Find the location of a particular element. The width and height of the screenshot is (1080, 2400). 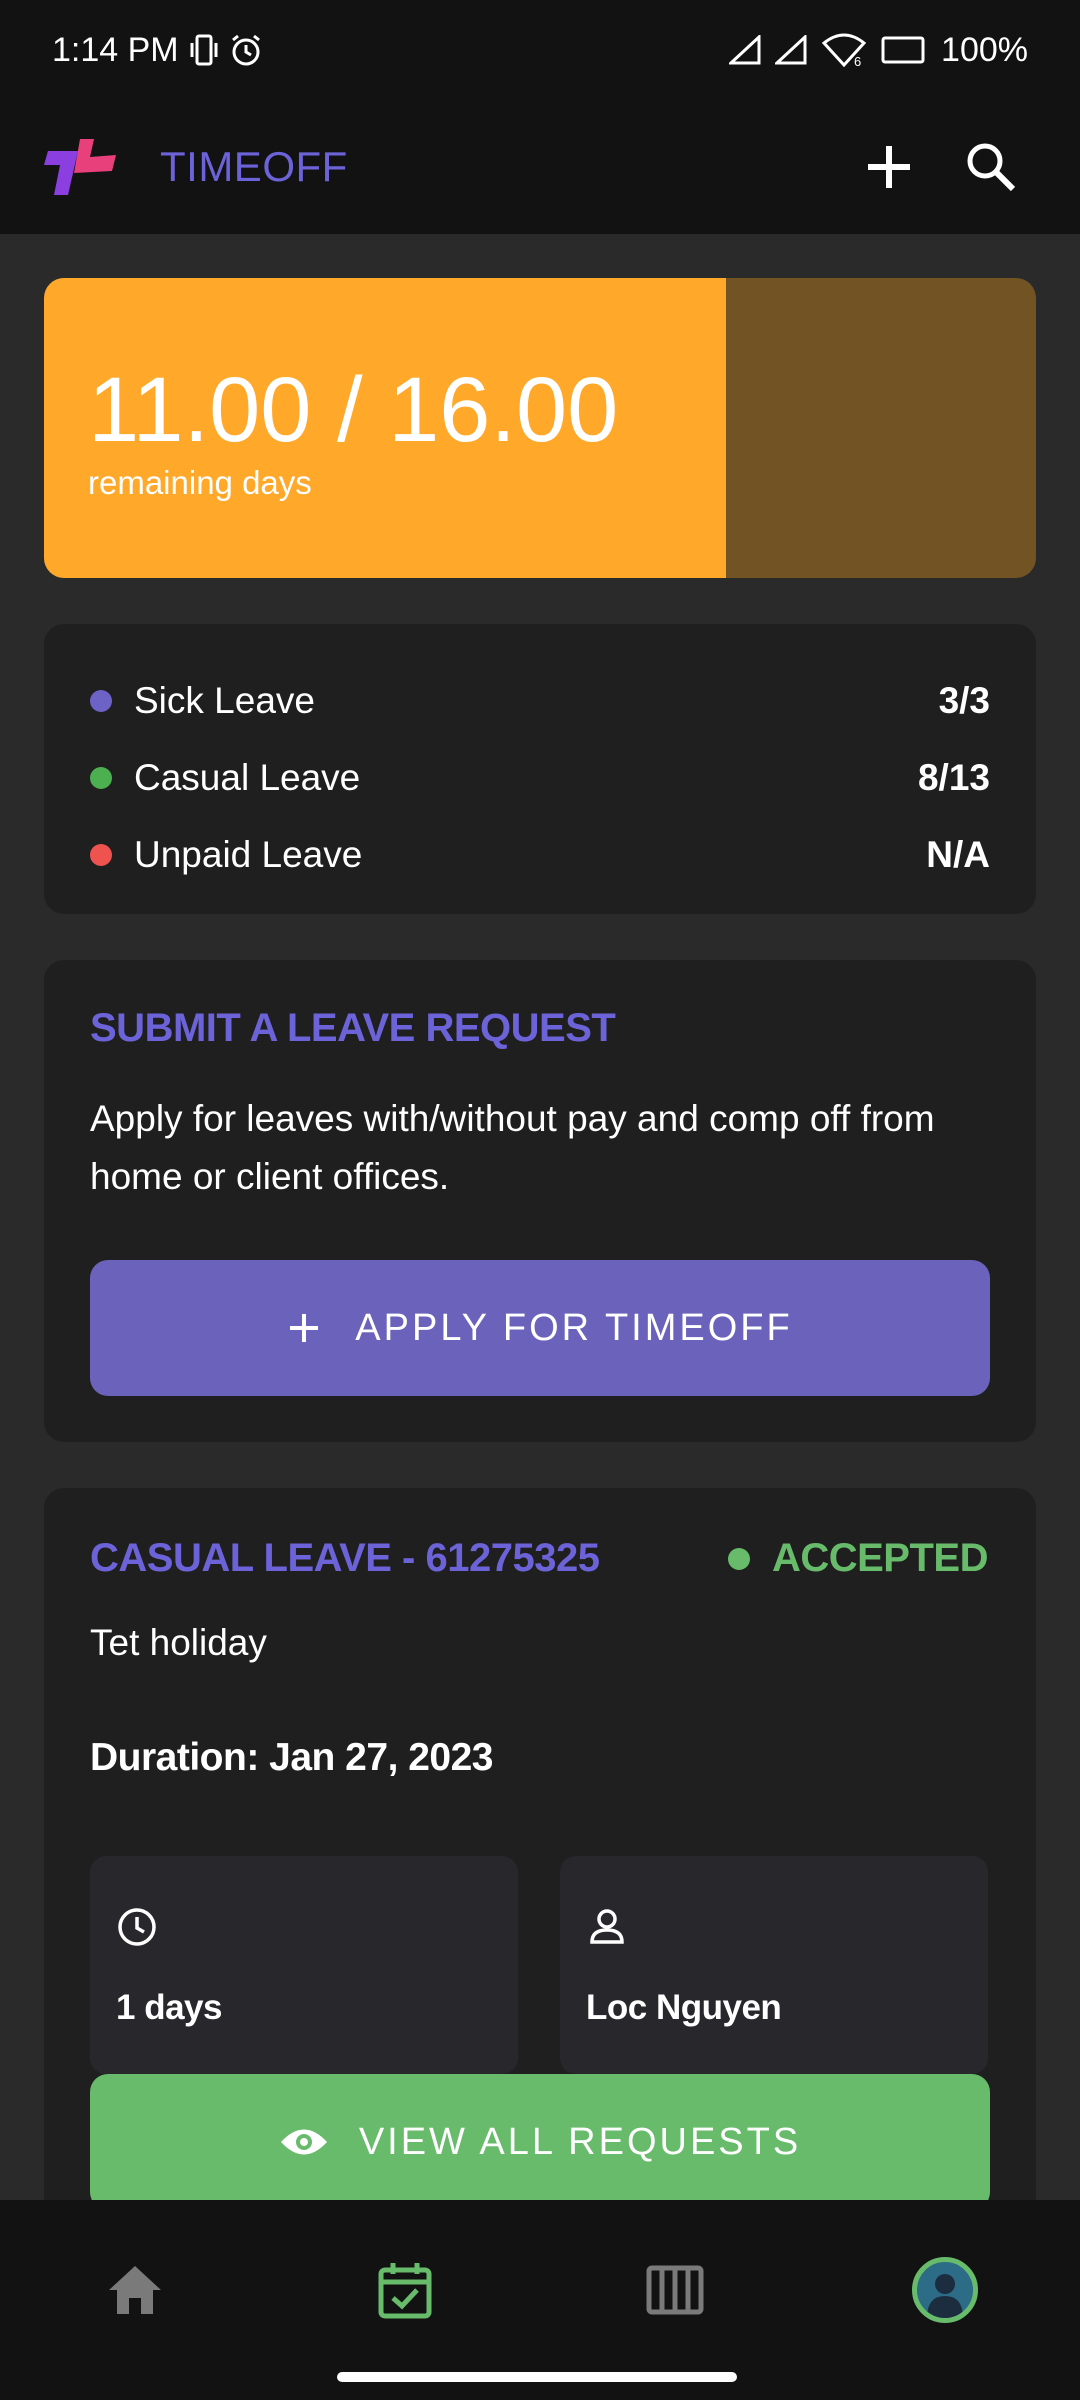

clock-icon is located at coordinates (137, 1927).